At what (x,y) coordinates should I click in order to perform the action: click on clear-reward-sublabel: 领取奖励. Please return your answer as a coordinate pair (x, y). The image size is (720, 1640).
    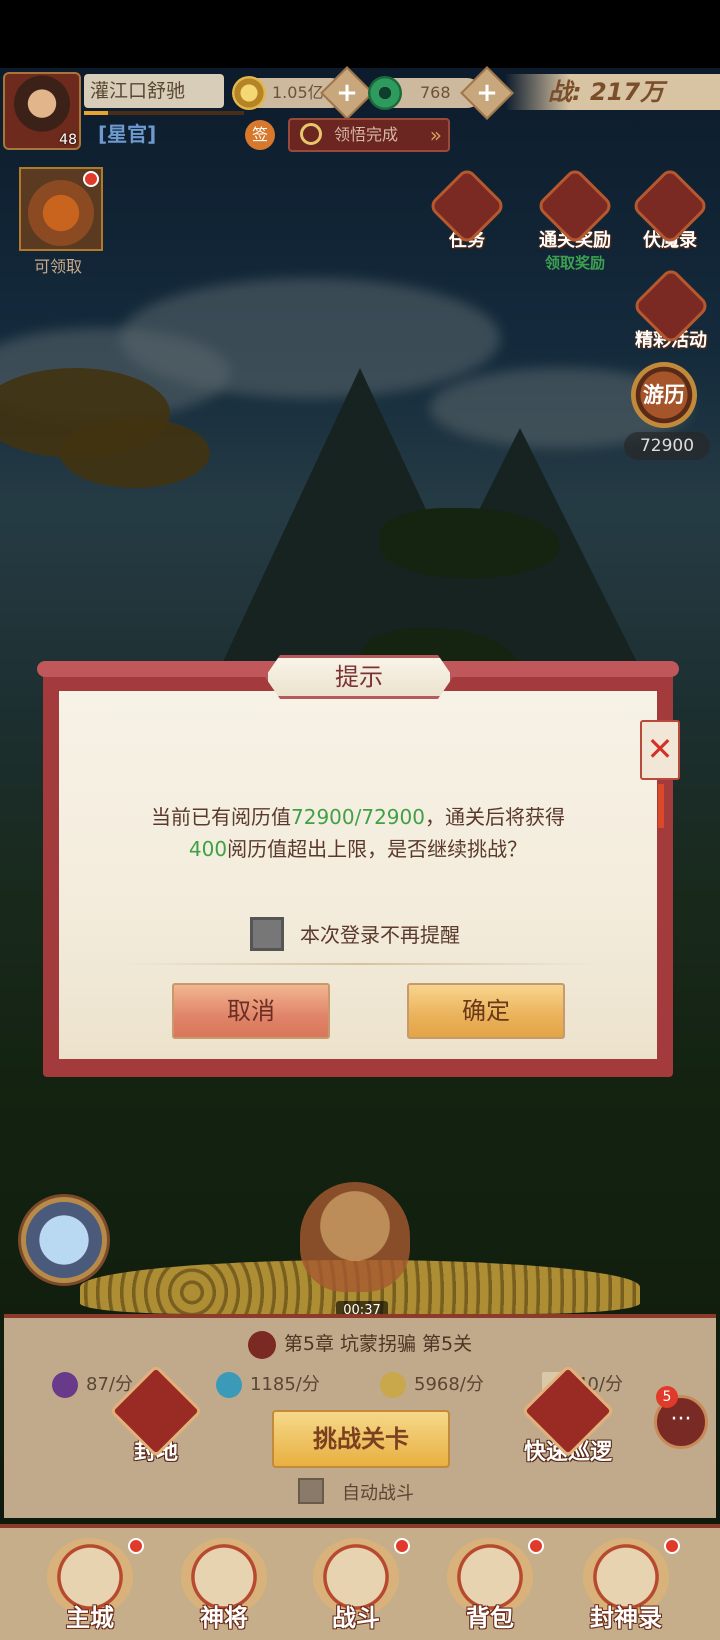
    Looking at the image, I should click on (574, 263).